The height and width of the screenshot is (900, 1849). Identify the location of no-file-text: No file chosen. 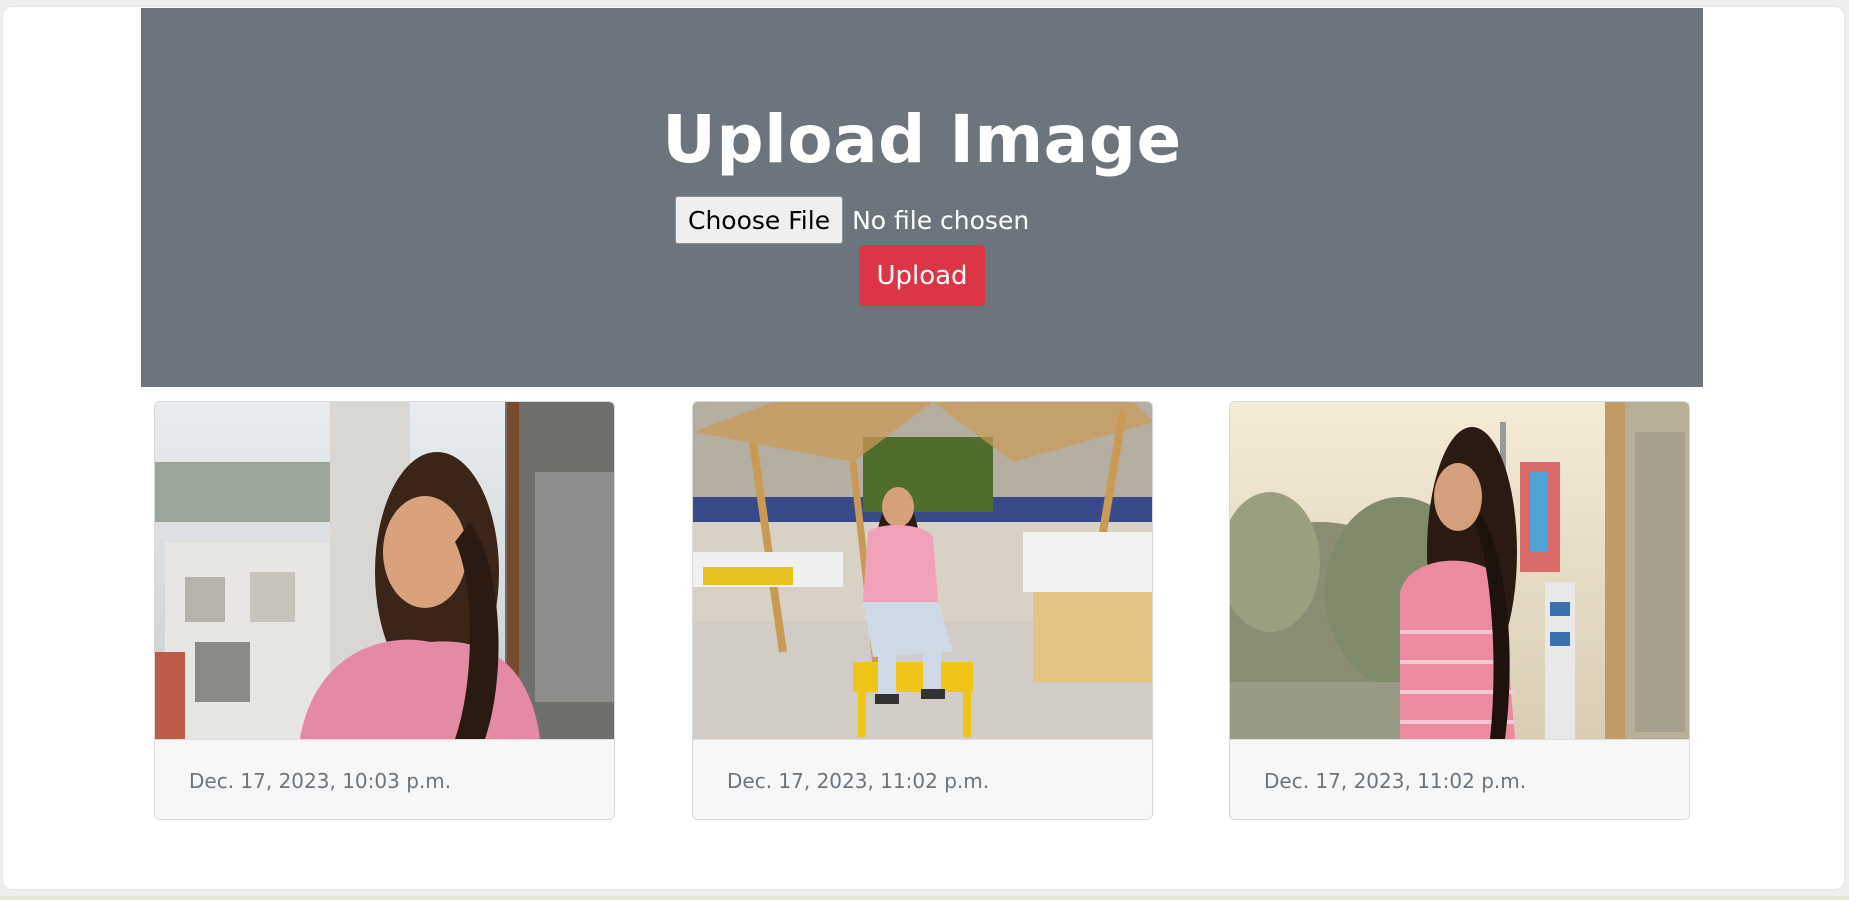
(941, 220).